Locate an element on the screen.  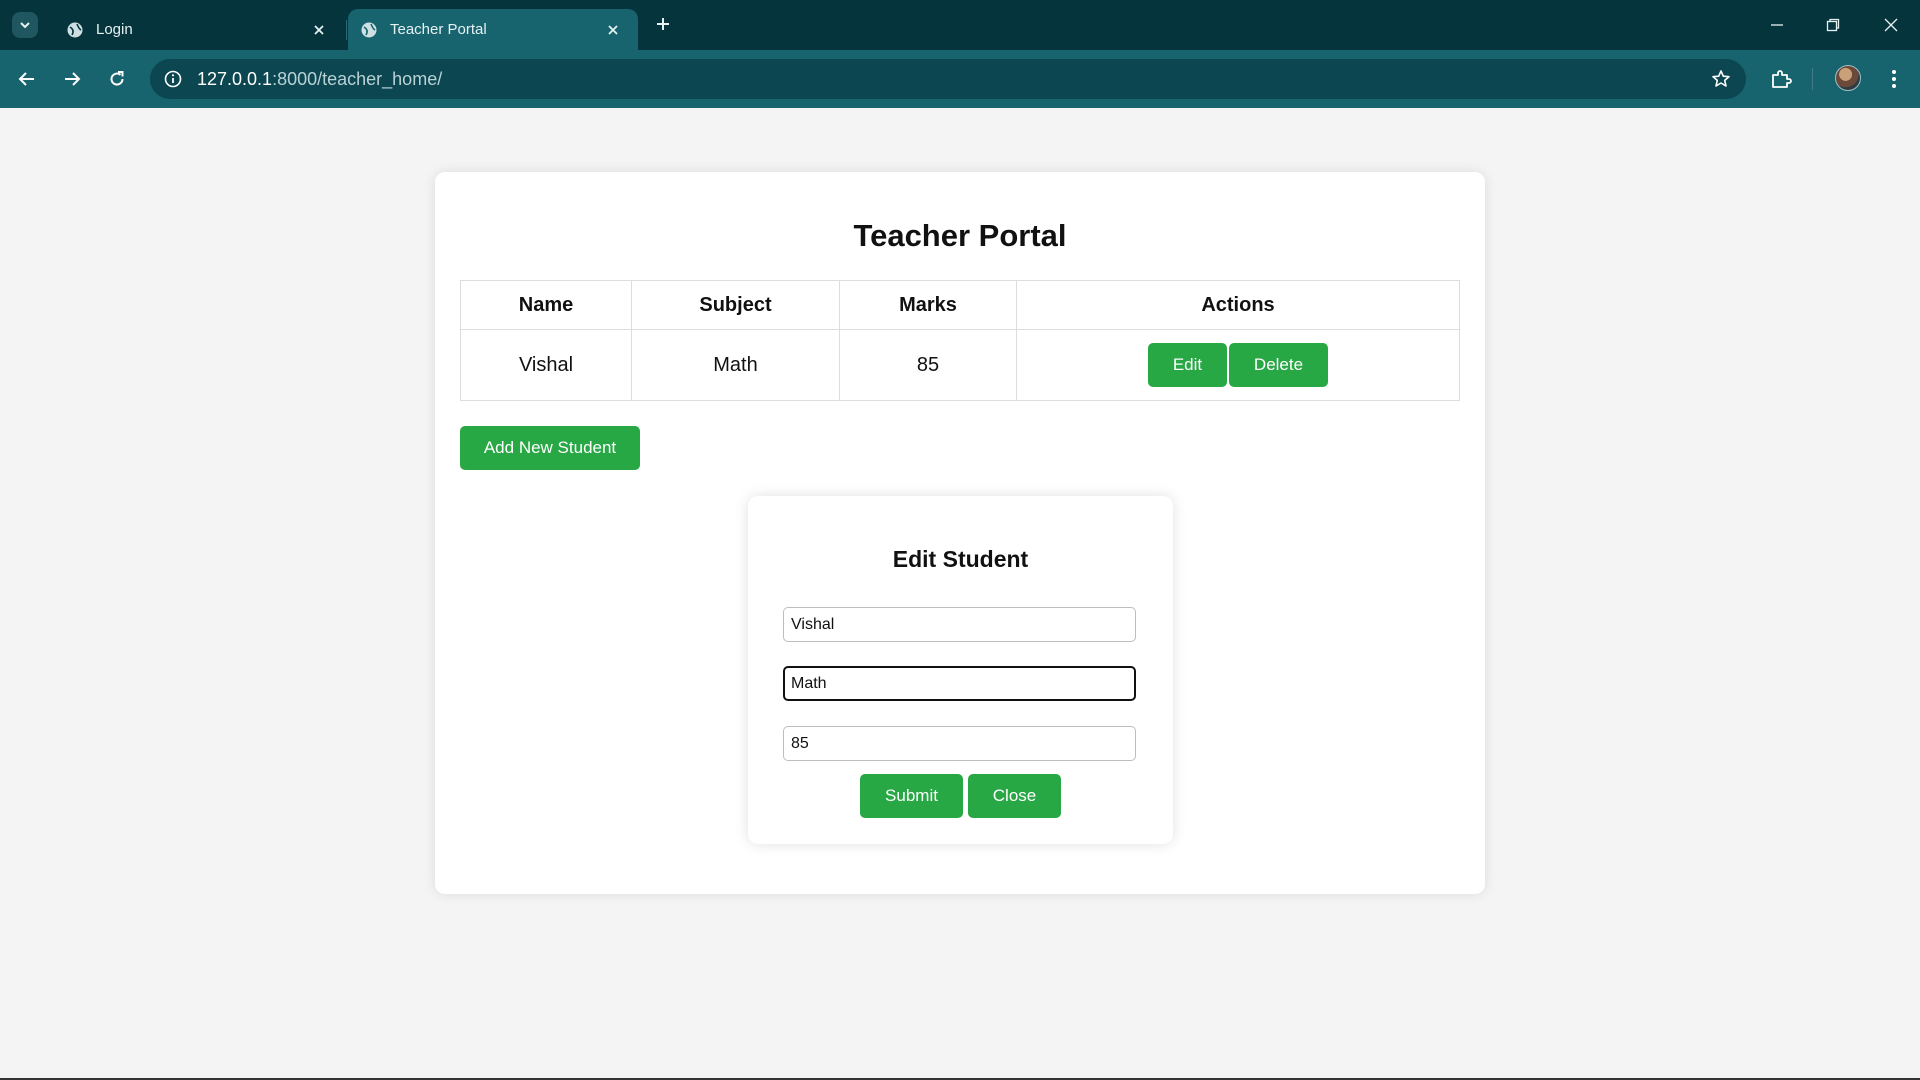
browser-toolbar: 127.0.0.1:8000/teacher_home/ is located at coordinates (960, 79).